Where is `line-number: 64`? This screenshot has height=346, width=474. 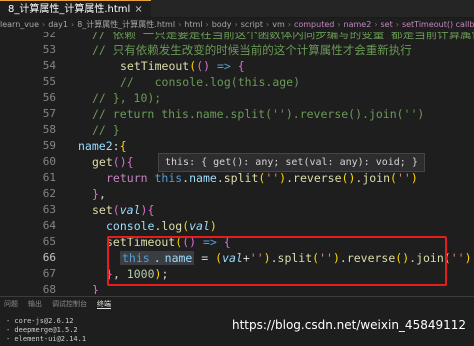
line-number: 64 is located at coordinates (49, 225).